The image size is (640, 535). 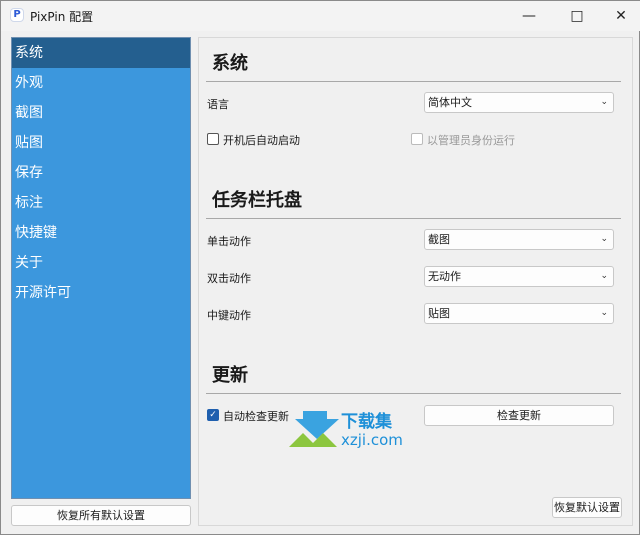 I want to click on double-click-select: 无动作 ⌄, so click(x=519, y=276).